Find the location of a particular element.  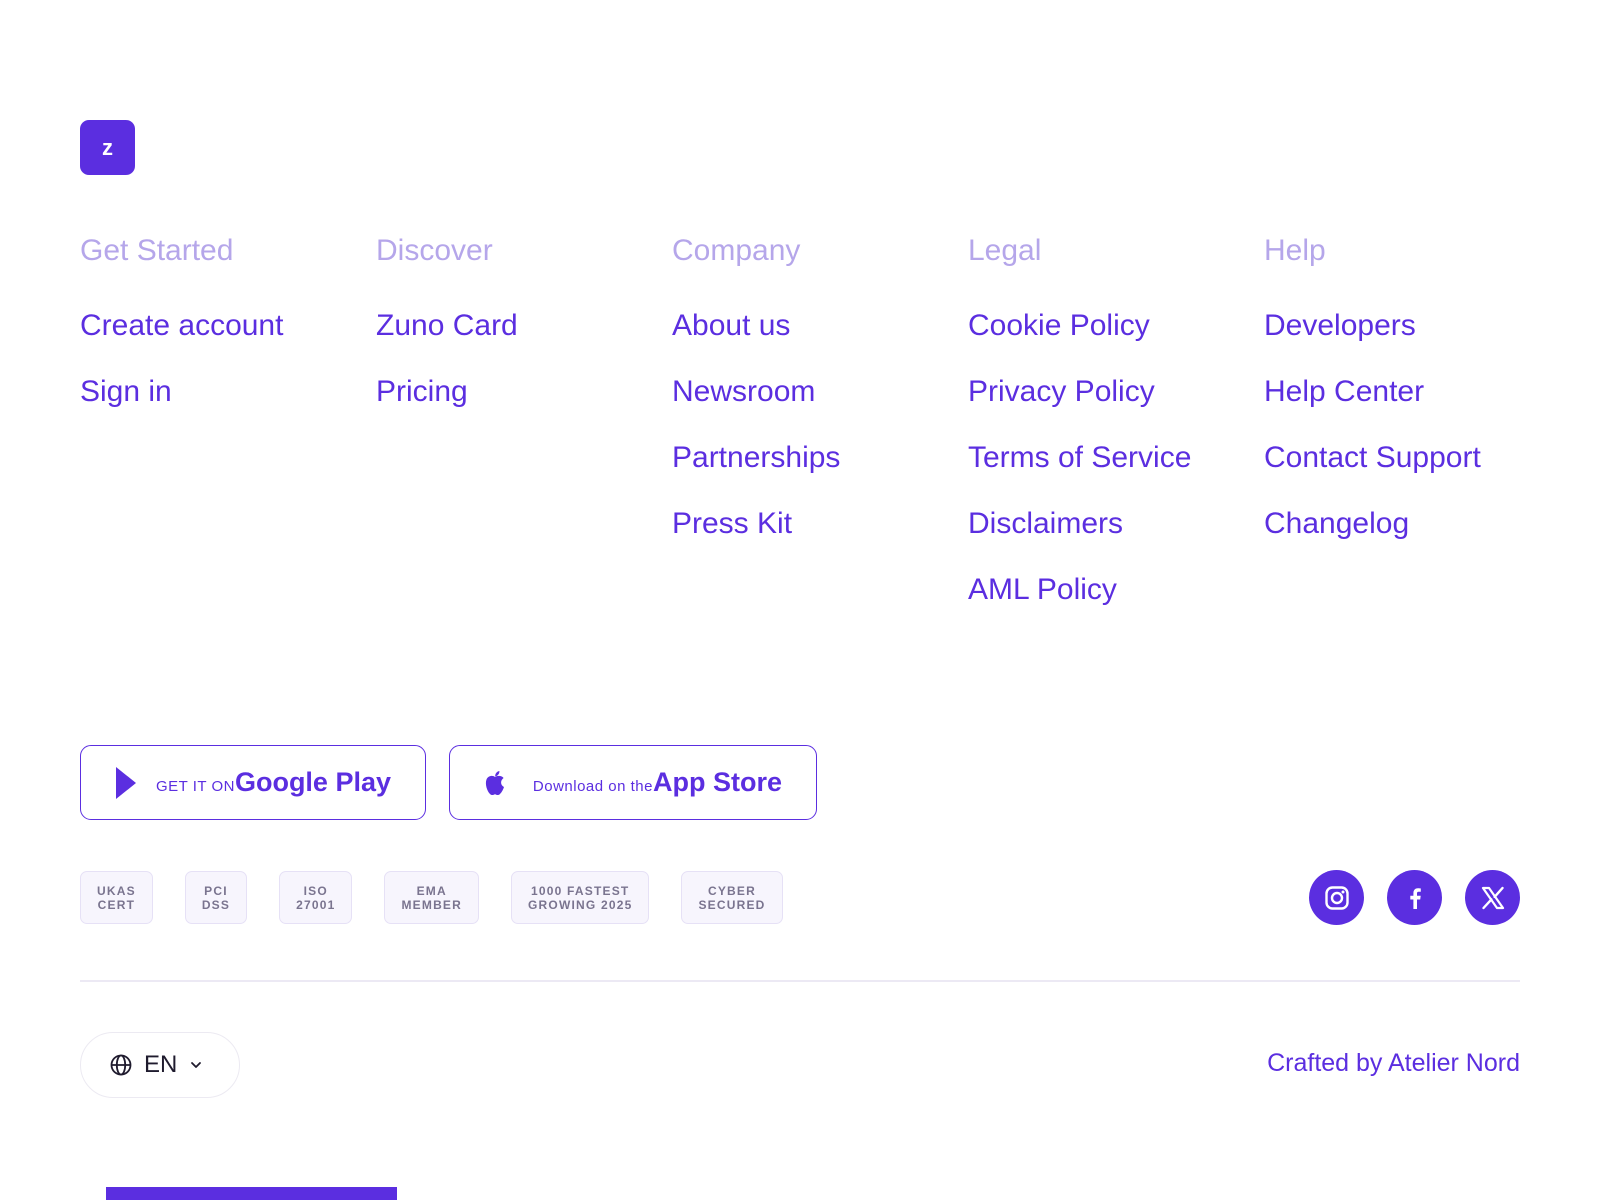

badge-line: MEMBER is located at coordinates (432, 904).